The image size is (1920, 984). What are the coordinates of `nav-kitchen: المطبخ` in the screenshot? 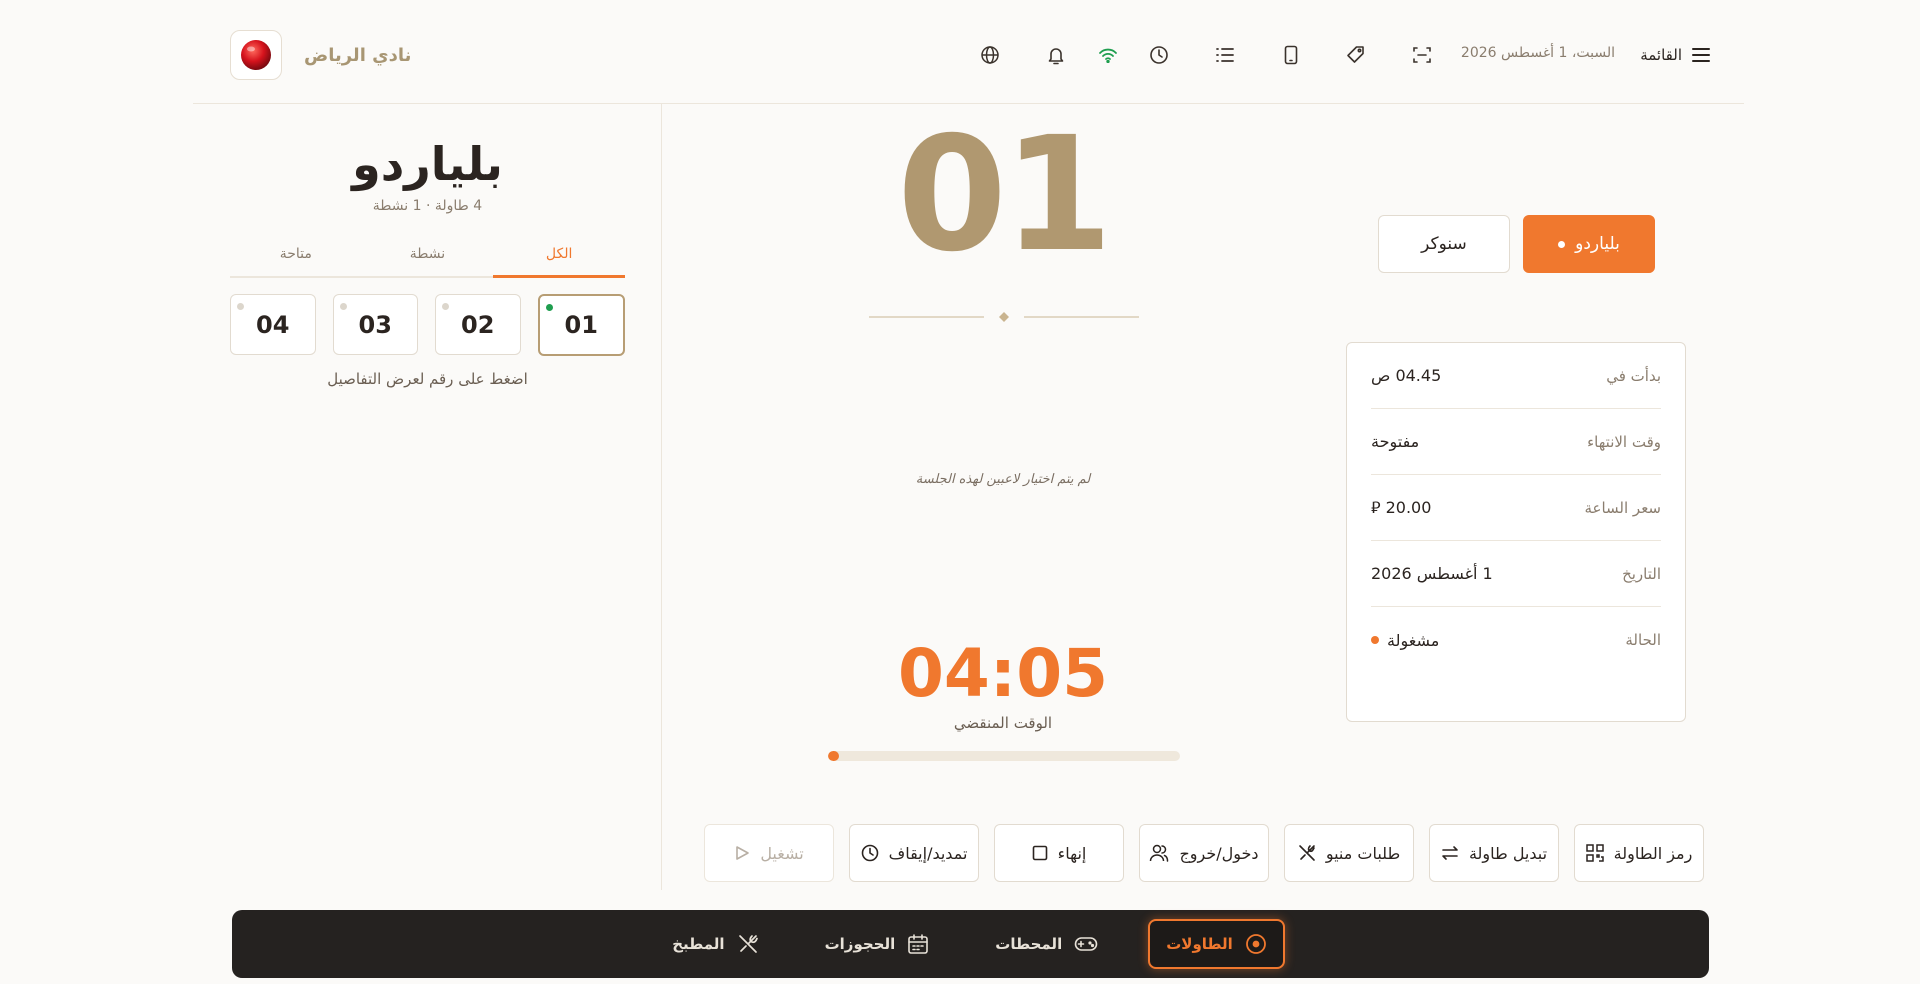 It's located at (715, 944).